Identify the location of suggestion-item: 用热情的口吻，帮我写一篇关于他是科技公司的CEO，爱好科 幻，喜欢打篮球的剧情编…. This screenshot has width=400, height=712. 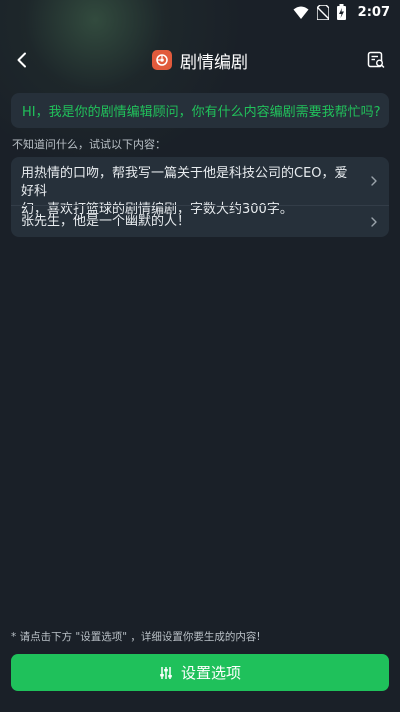
(200, 187).